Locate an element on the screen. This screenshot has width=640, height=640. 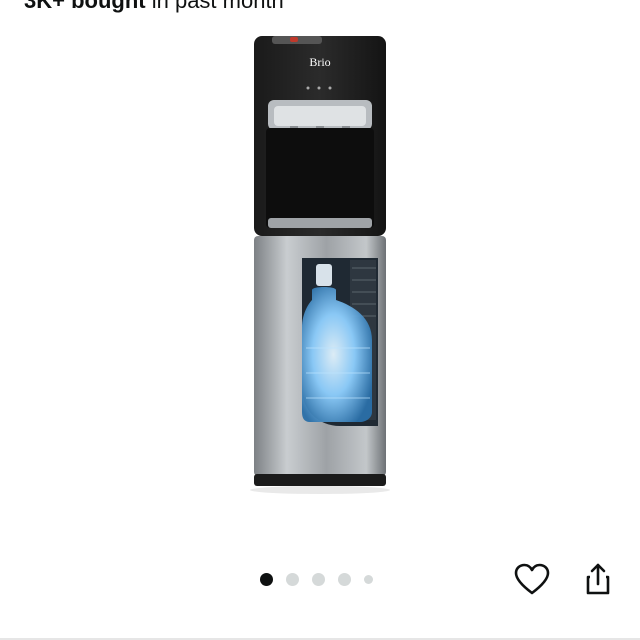
share-button is located at coordinates (598, 580).